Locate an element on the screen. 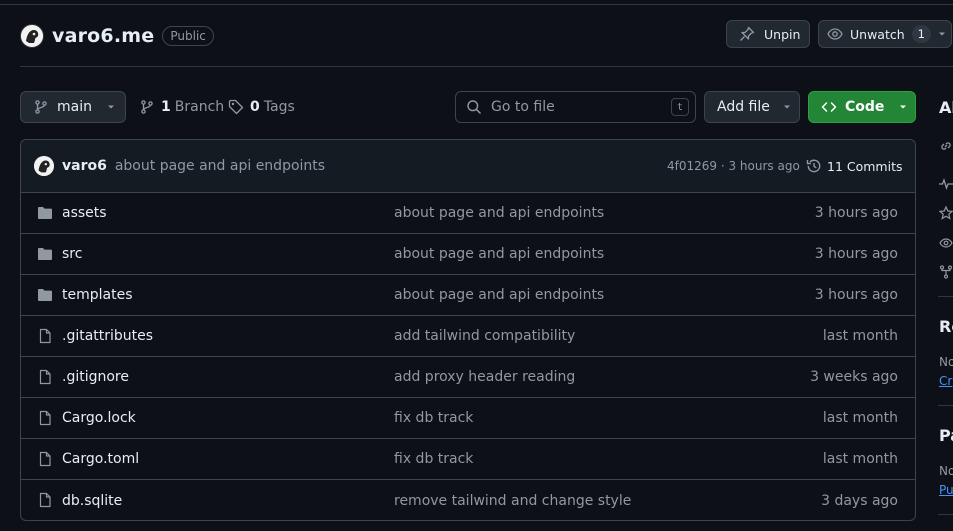  history-icon is located at coordinates (813, 166).